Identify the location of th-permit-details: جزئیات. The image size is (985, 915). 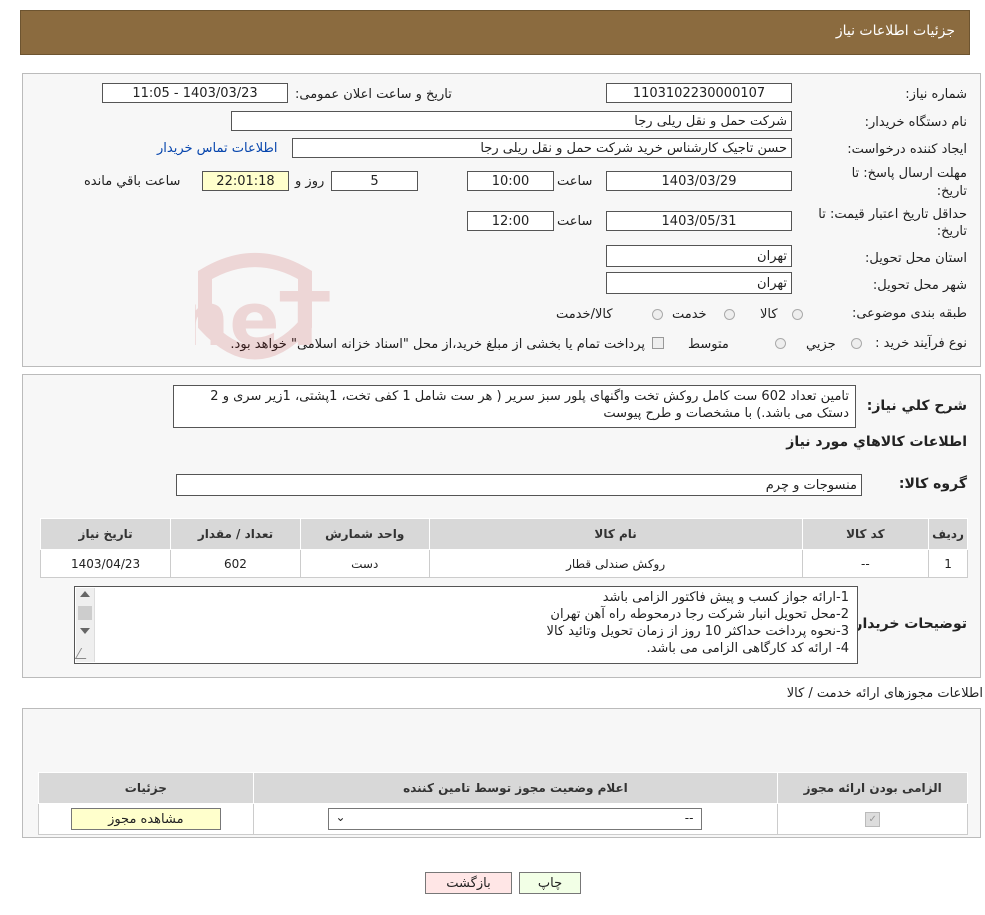
(146, 788).